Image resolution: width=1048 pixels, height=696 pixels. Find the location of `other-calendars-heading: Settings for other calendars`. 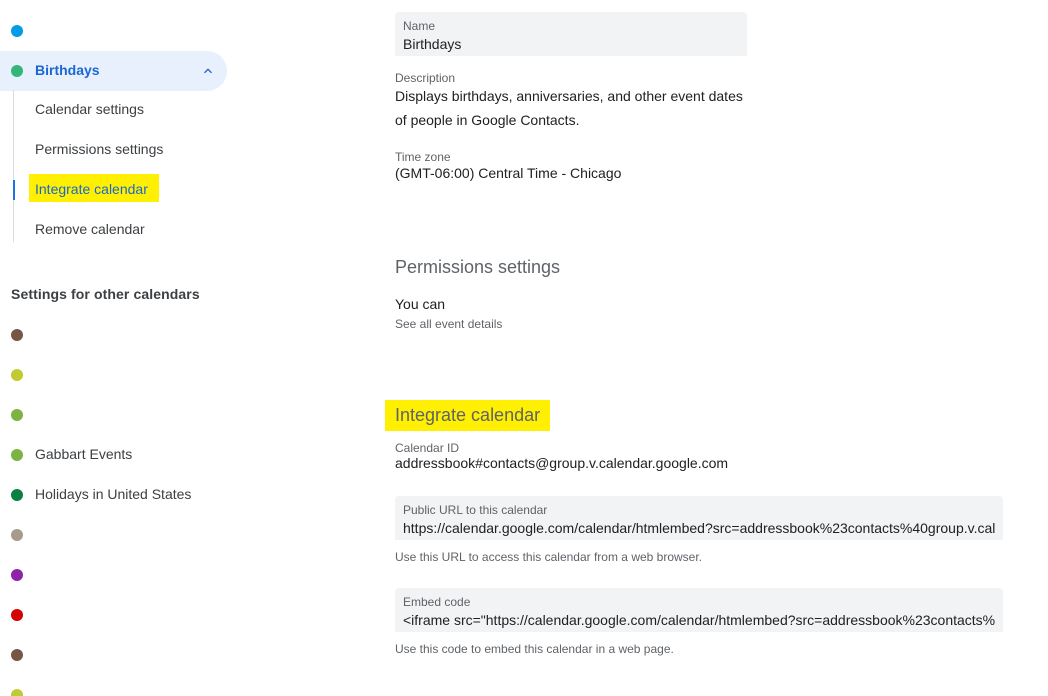

other-calendars-heading: Settings for other calendars is located at coordinates (105, 294).